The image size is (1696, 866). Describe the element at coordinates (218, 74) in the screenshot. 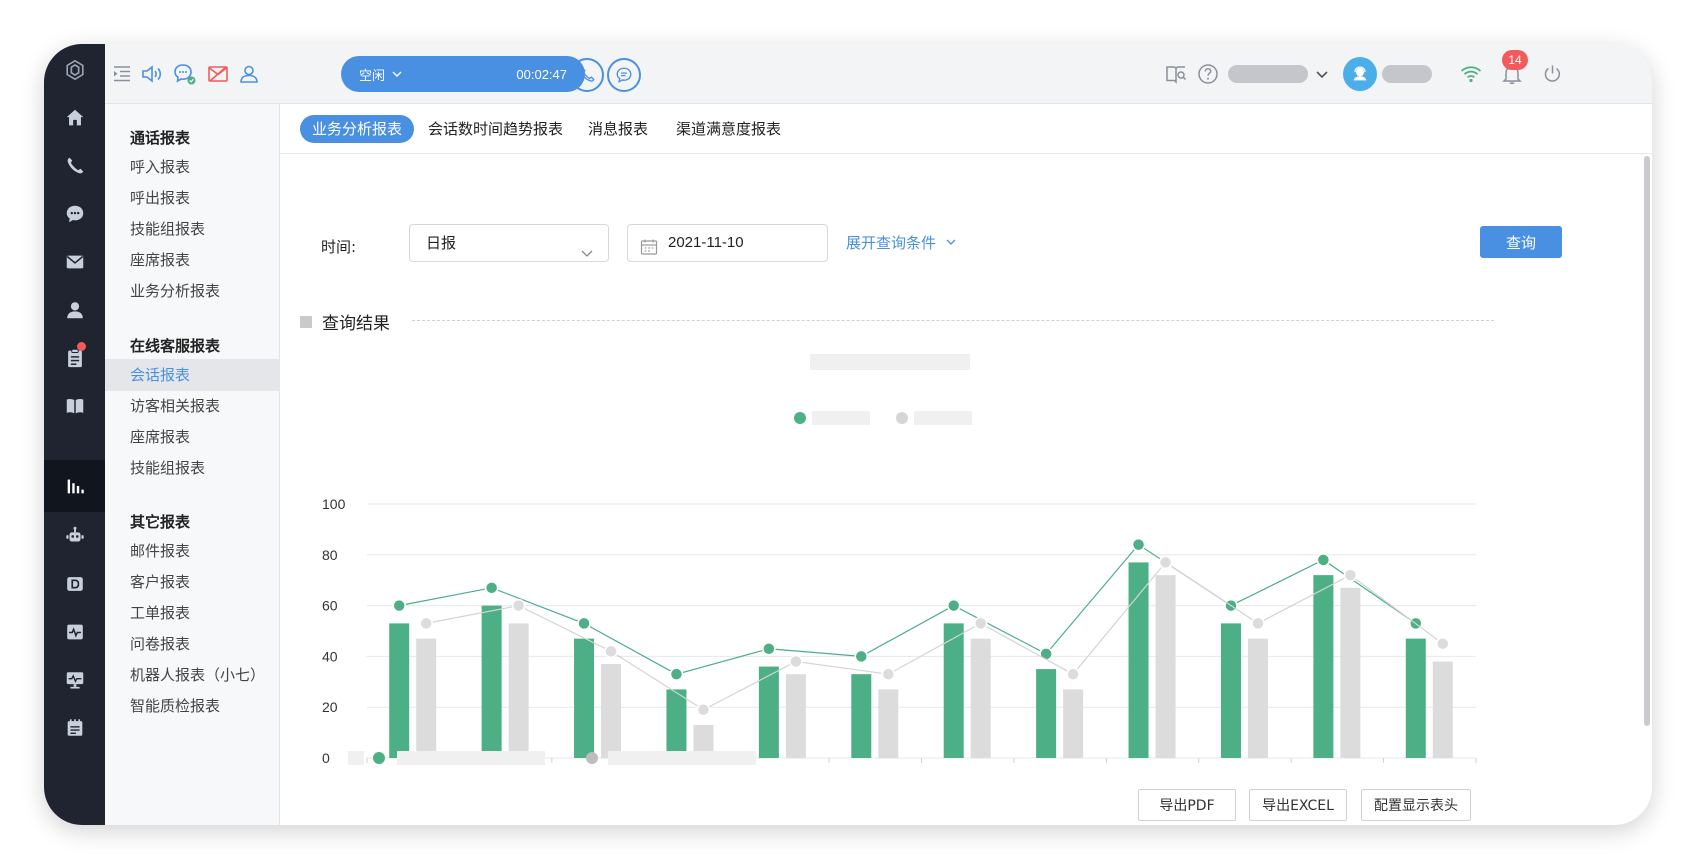

I see `mail-blocked-icon` at that location.